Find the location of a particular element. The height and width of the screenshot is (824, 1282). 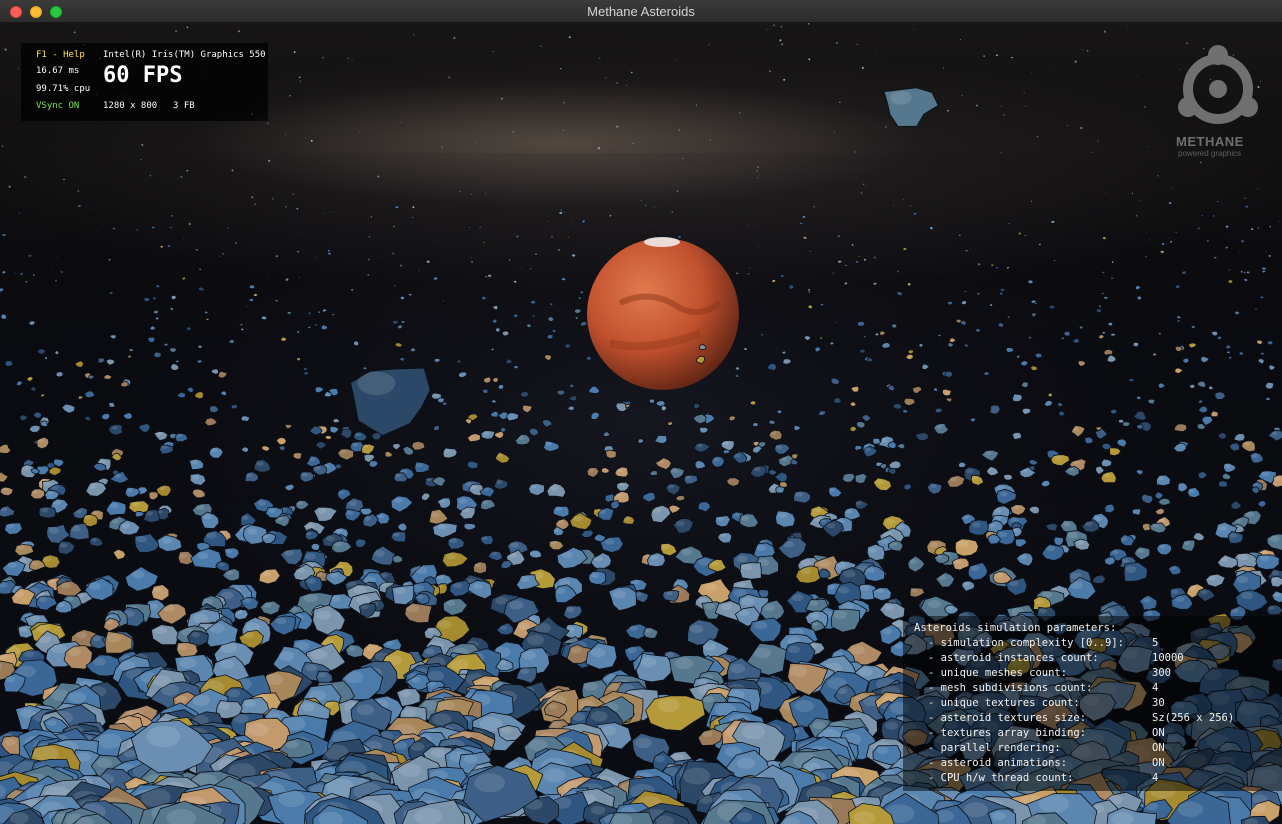

vsync-status: VSync ON is located at coordinates (58, 106).